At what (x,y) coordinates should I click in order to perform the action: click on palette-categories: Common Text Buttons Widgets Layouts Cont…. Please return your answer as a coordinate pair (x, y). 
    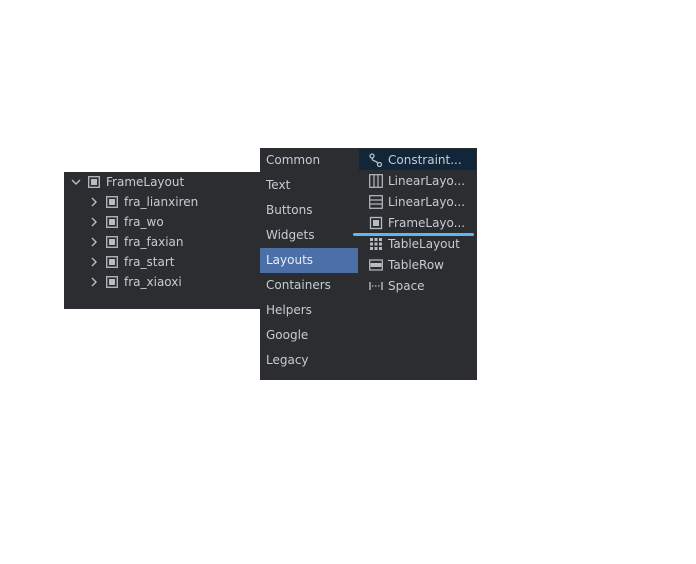
    Looking at the image, I should click on (309, 264).